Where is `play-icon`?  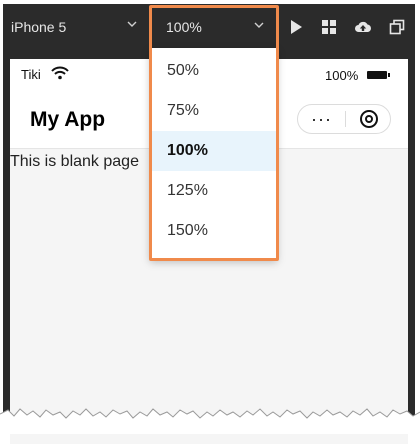
play-icon is located at coordinates (296, 27).